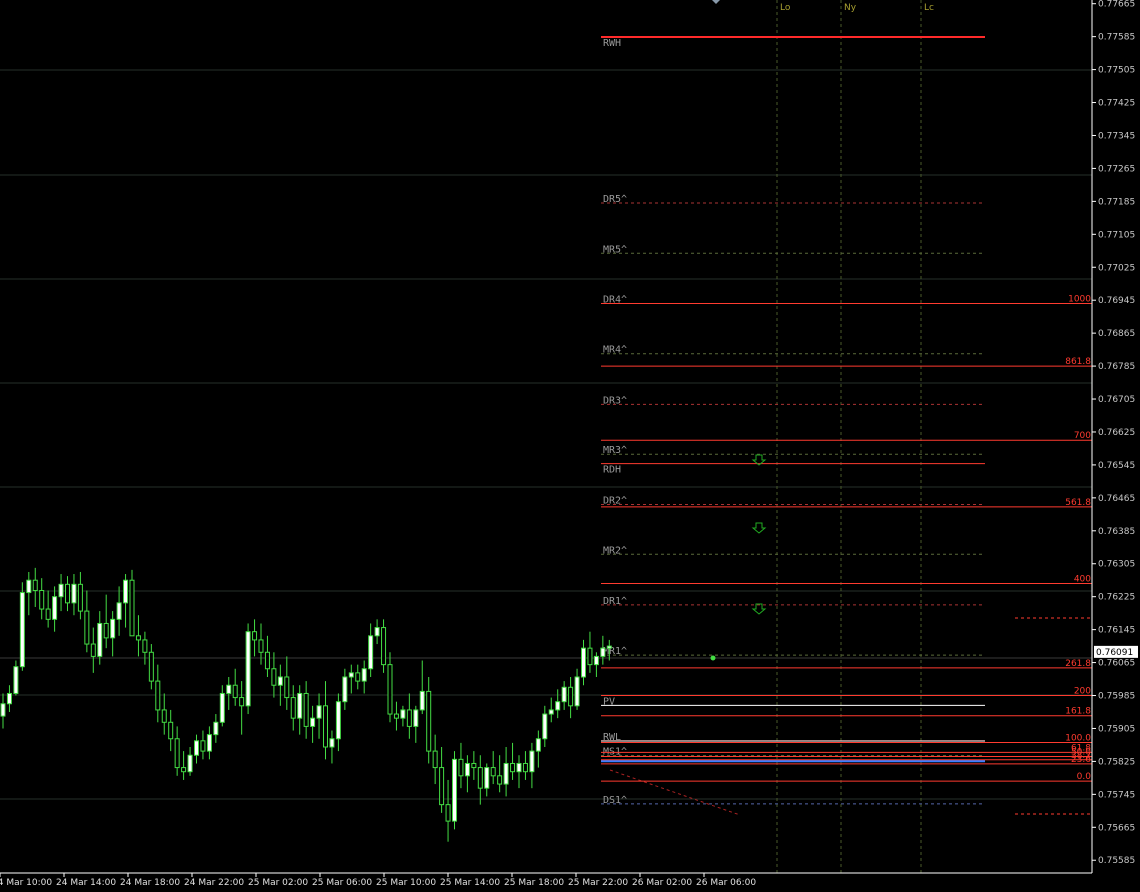 This screenshot has height=892, width=1140. I want to click on trend-line, so click(675, 792).